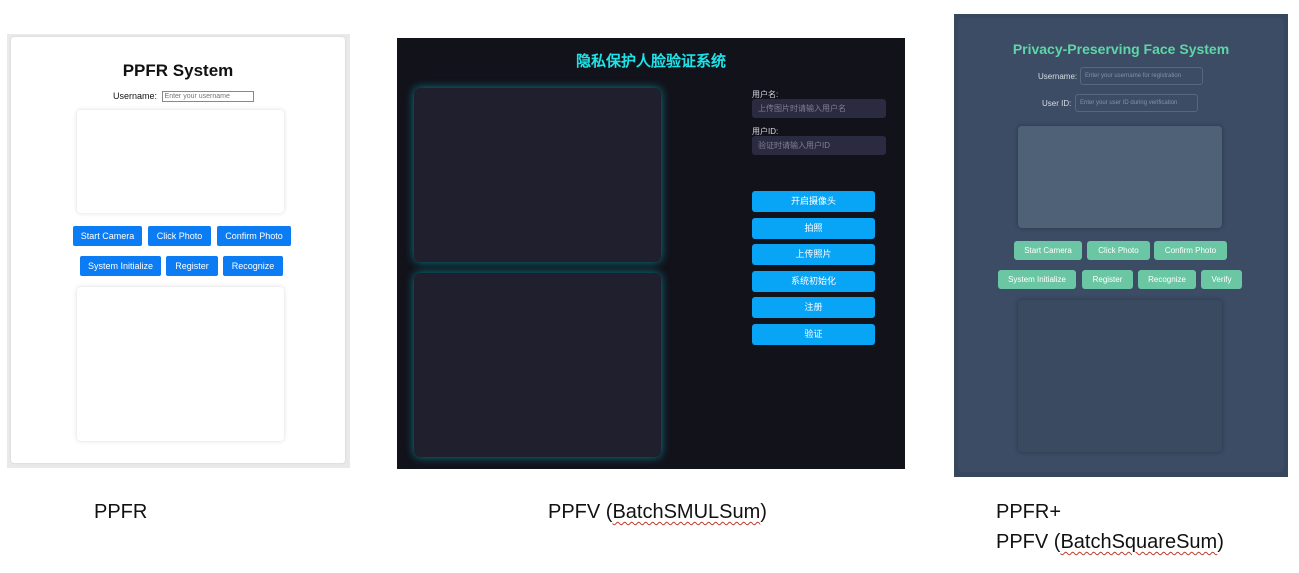  Describe the element at coordinates (537, 365) in the screenshot. I see `ppfv-photo-preview` at that location.